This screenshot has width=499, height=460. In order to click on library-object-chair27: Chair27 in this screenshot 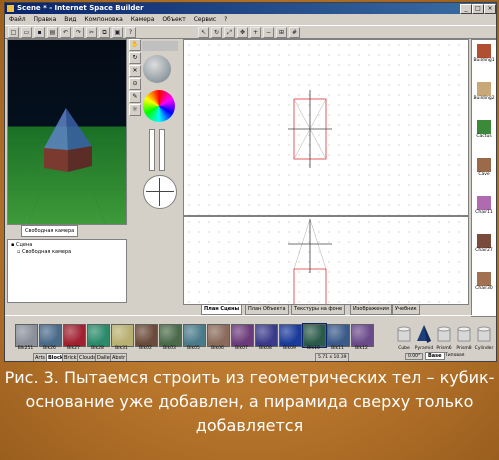, I will do `click(484, 243)`.